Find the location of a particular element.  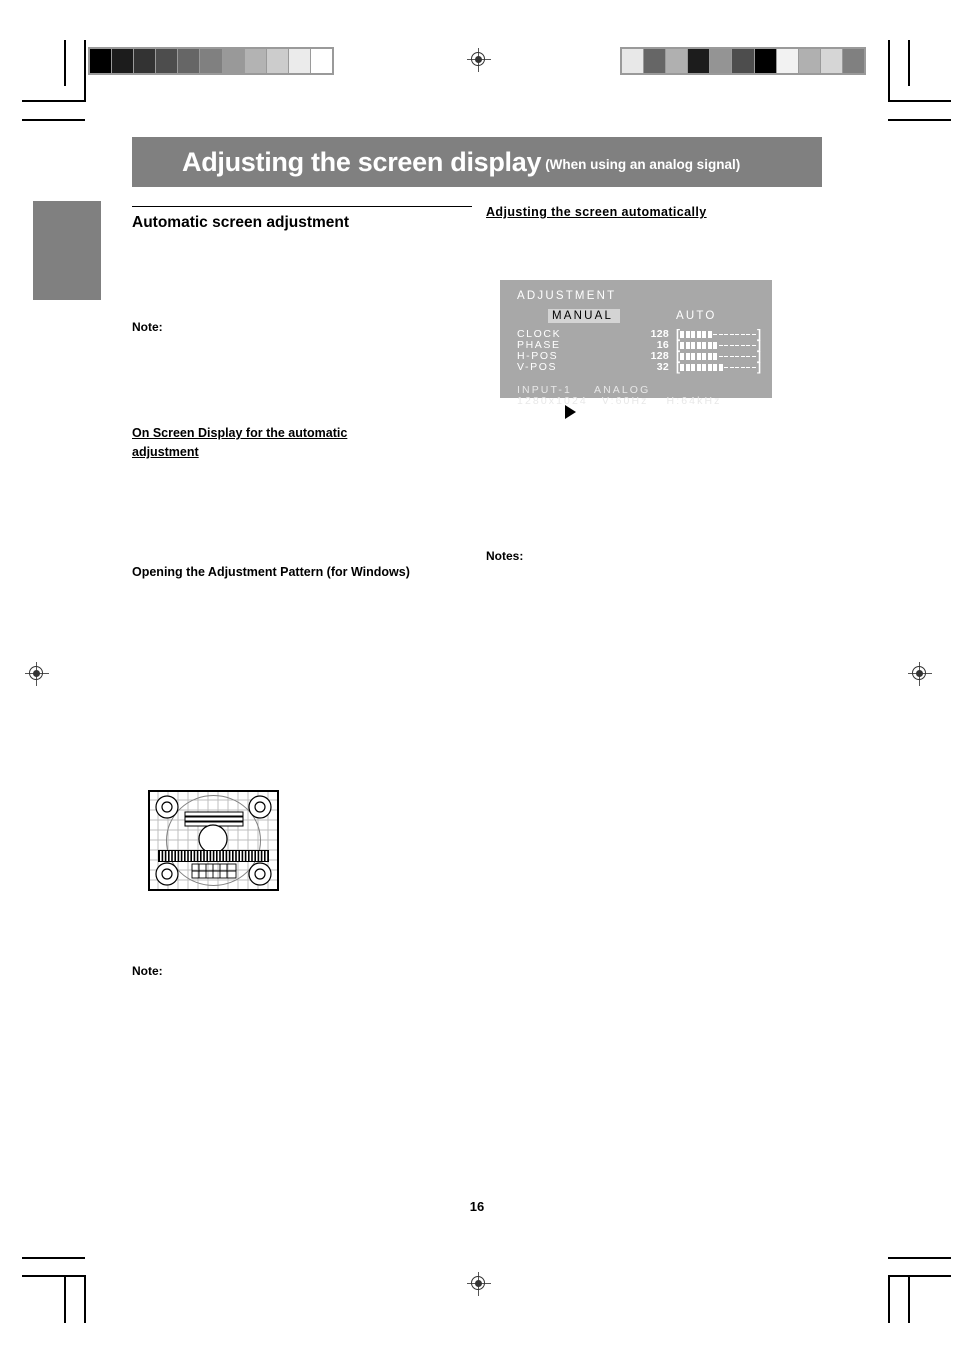

osd-slider-bracket-close: ] is located at coordinates (759, 366).